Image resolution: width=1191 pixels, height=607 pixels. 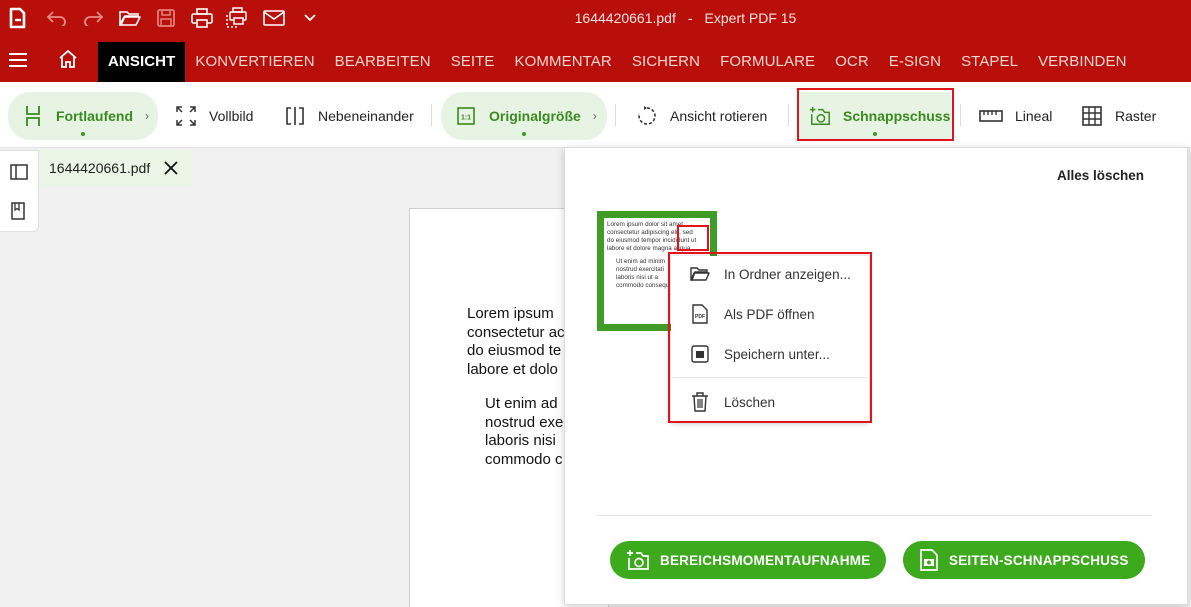 I want to click on document-line: Ut enim ad, so click(x=521, y=403).